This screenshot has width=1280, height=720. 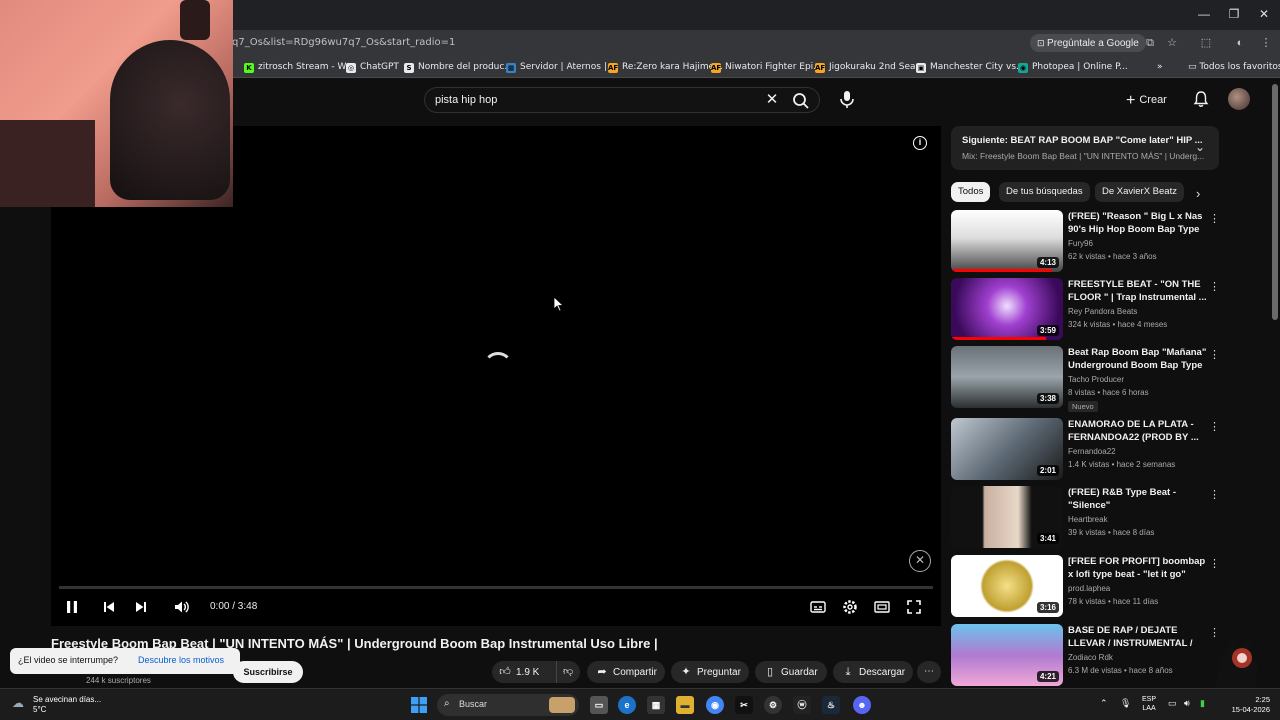 I want to click on steam-icon: ♨, so click(x=831, y=705).